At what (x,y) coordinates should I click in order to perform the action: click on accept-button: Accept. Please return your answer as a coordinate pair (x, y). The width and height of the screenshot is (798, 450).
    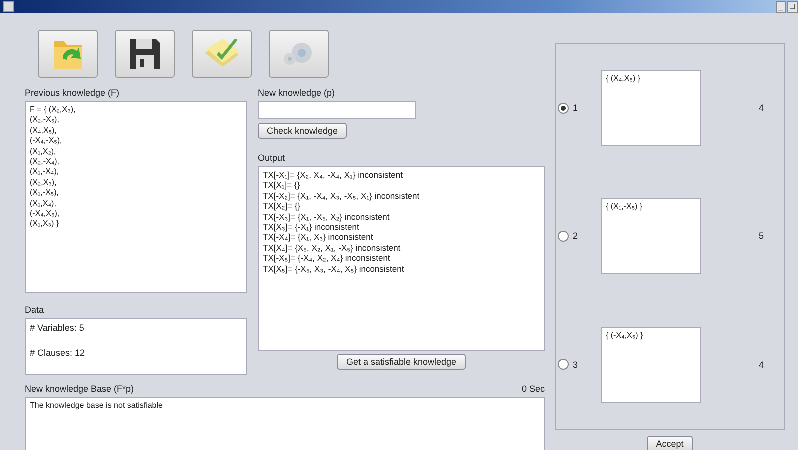
    Looking at the image, I should click on (670, 443).